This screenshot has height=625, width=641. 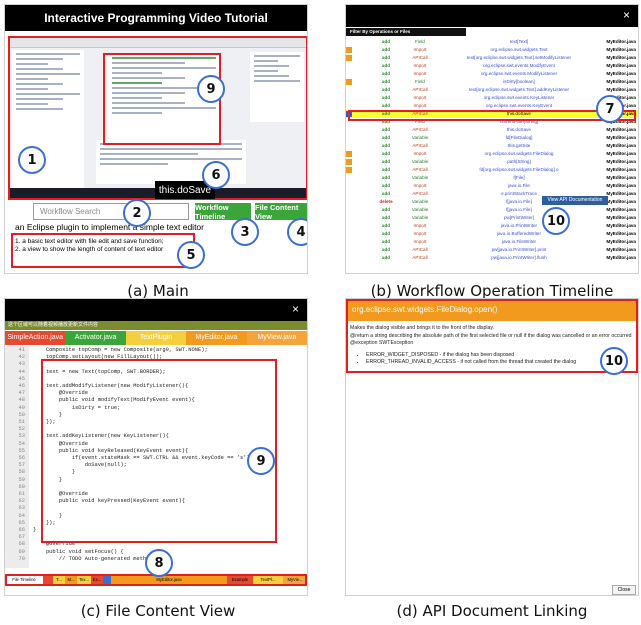 What do you see at coordinates (492, 146) in the screenshot?
I see `operation-row: add APICall this.getSite MyEditor.java` at bounding box center [492, 146].